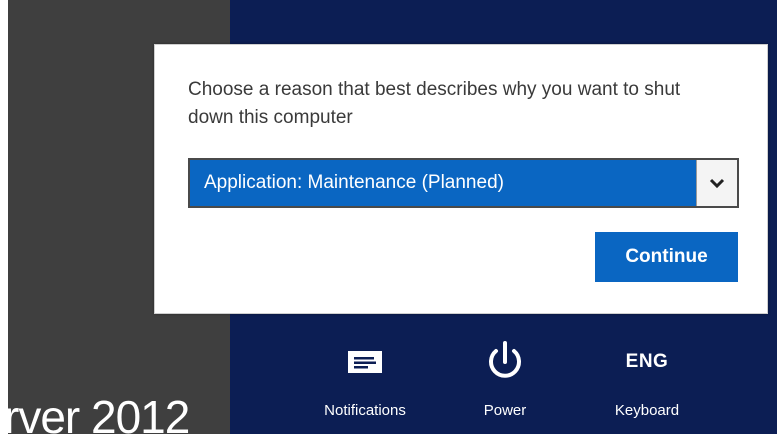 The width and height of the screenshot is (777, 434). I want to click on brand-text: rver 2012, so click(99, 412).